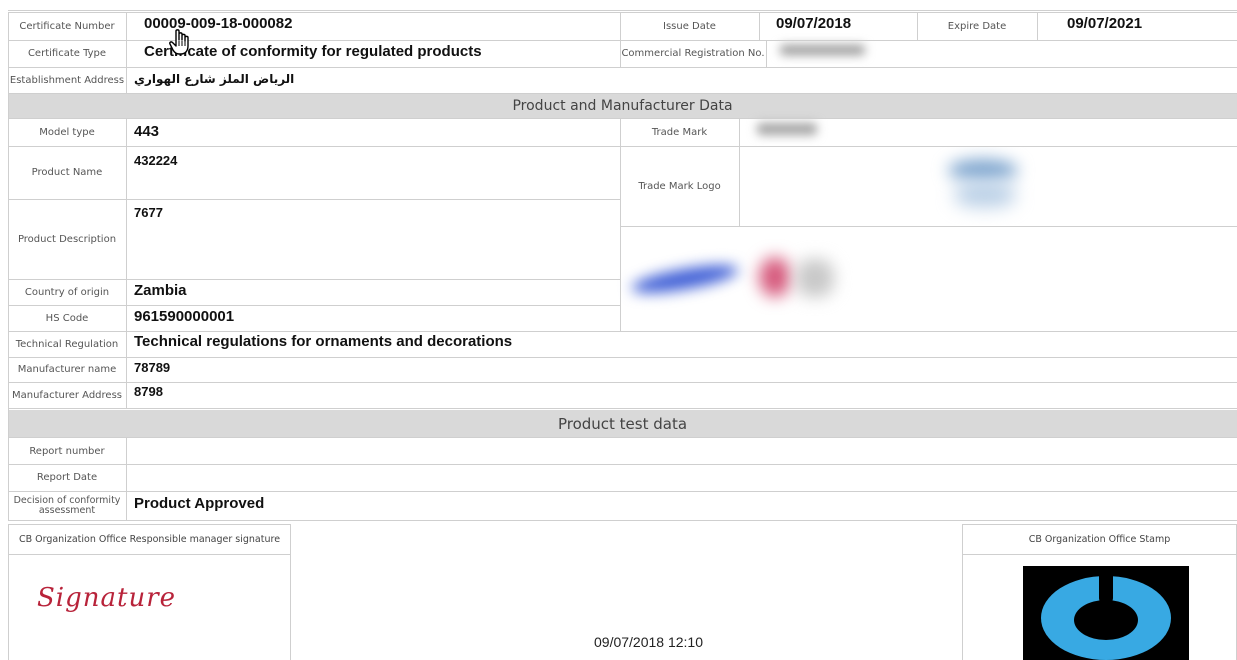 Image resolution: width=1237 pixels, height=660 pixels. Describe the element at coordinates (67, 505) in the screenshot. I see `decision-label: Decision of conformity assessment` at that location.